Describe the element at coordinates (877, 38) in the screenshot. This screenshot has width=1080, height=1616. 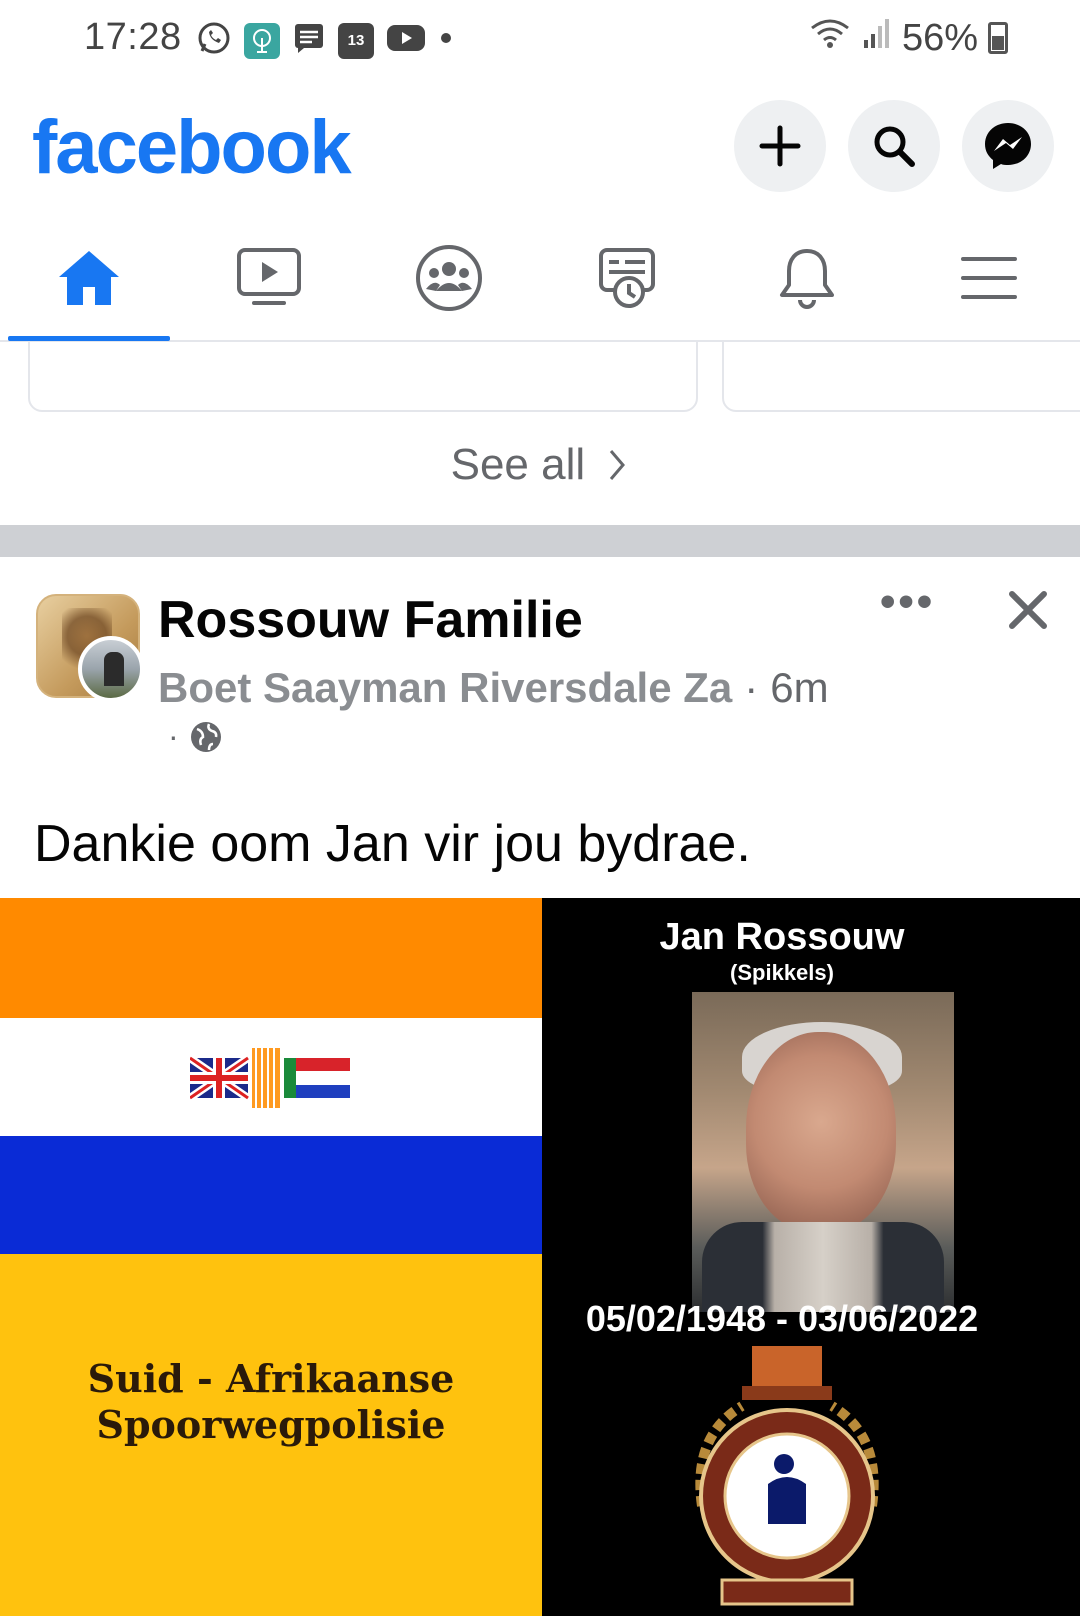
I see `signal-icon` at that location.